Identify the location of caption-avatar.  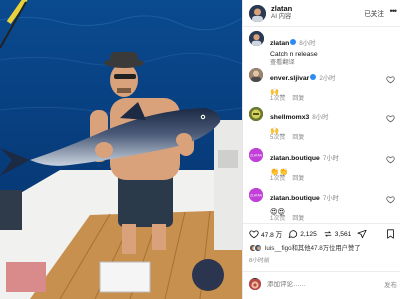
(256, 38).